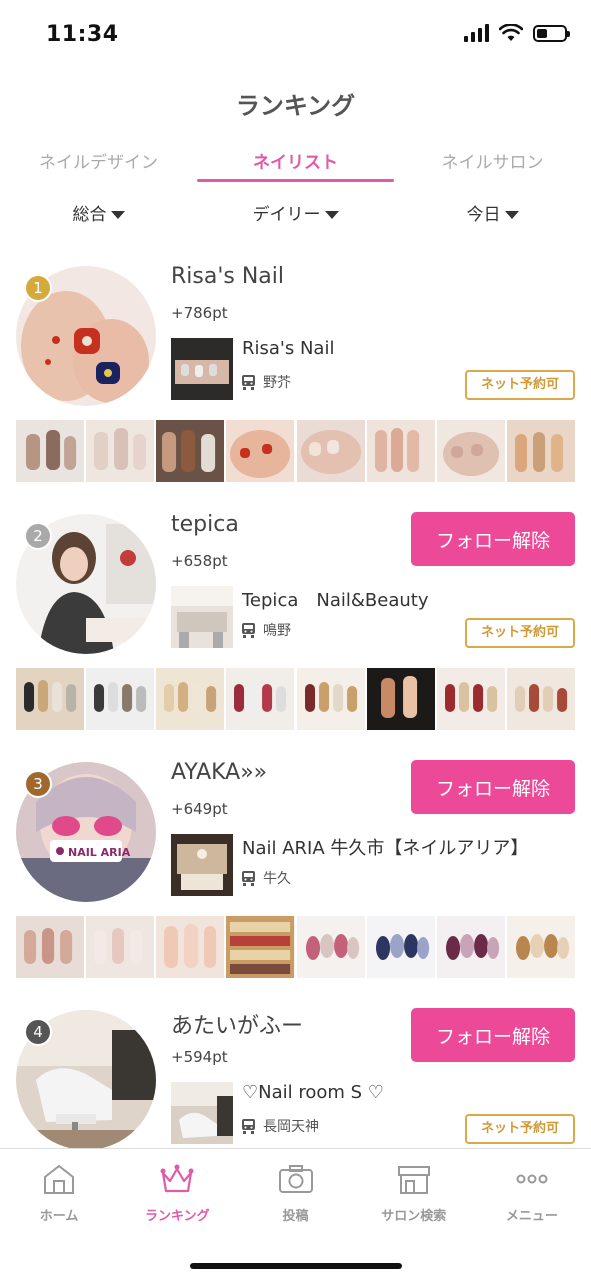  I want to click on filter-period-dropdown: デイリー, so click(295, 215).